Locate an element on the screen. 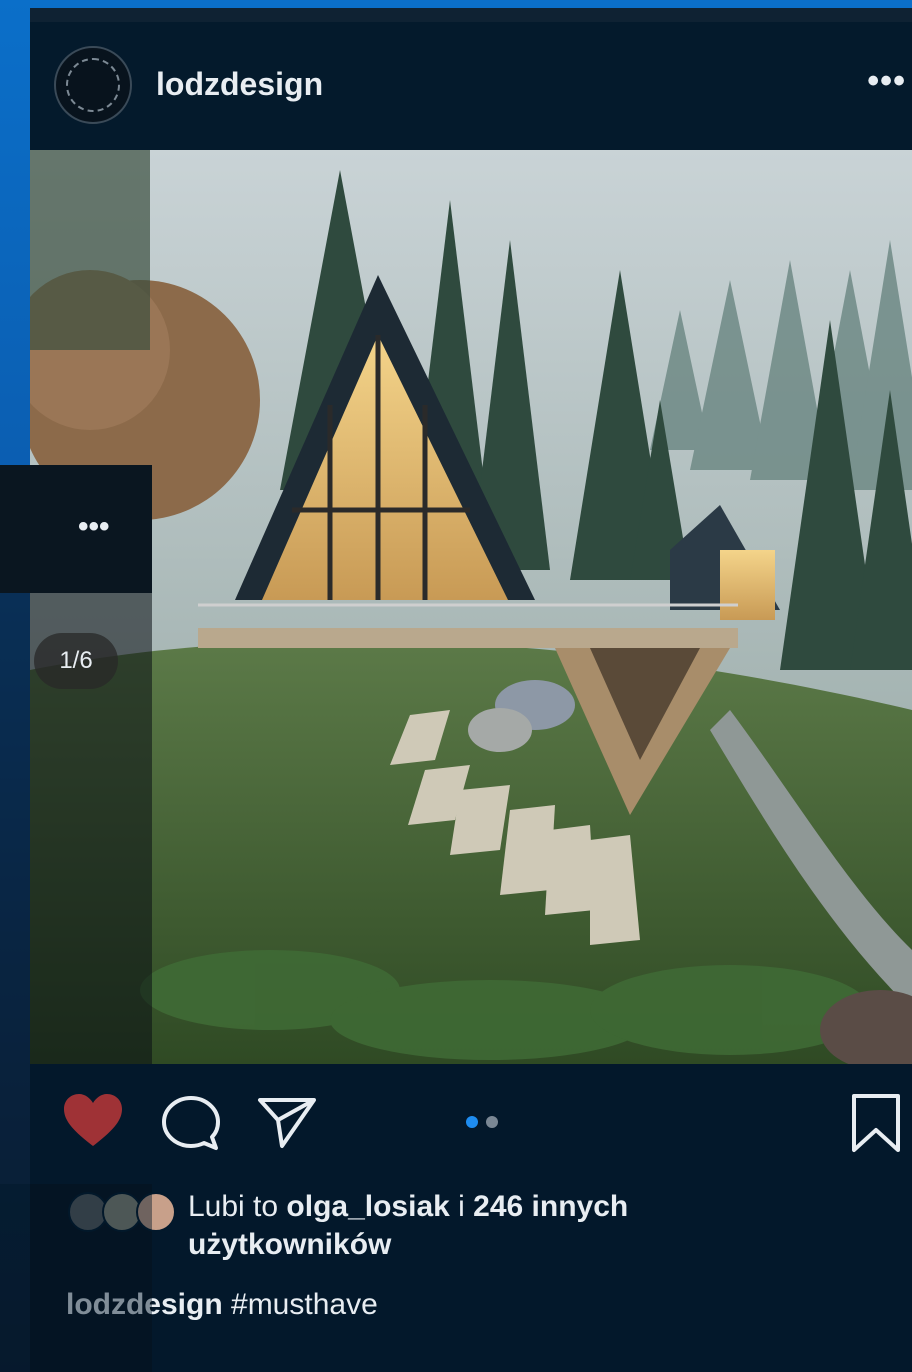 The height and width of the screenshot is (1372, 912). image-counter: 1/6 is located at coordinates (76, 661).